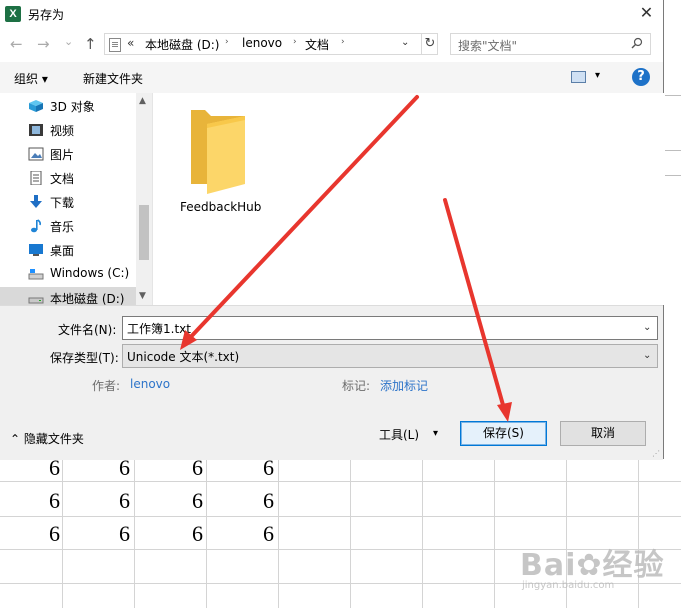 This screenshot has width=681, height=608. What do you see at coordinates (356, 386) in the screenshot?
I see `tags-label: 标记:` at bounding box center [356, 386].